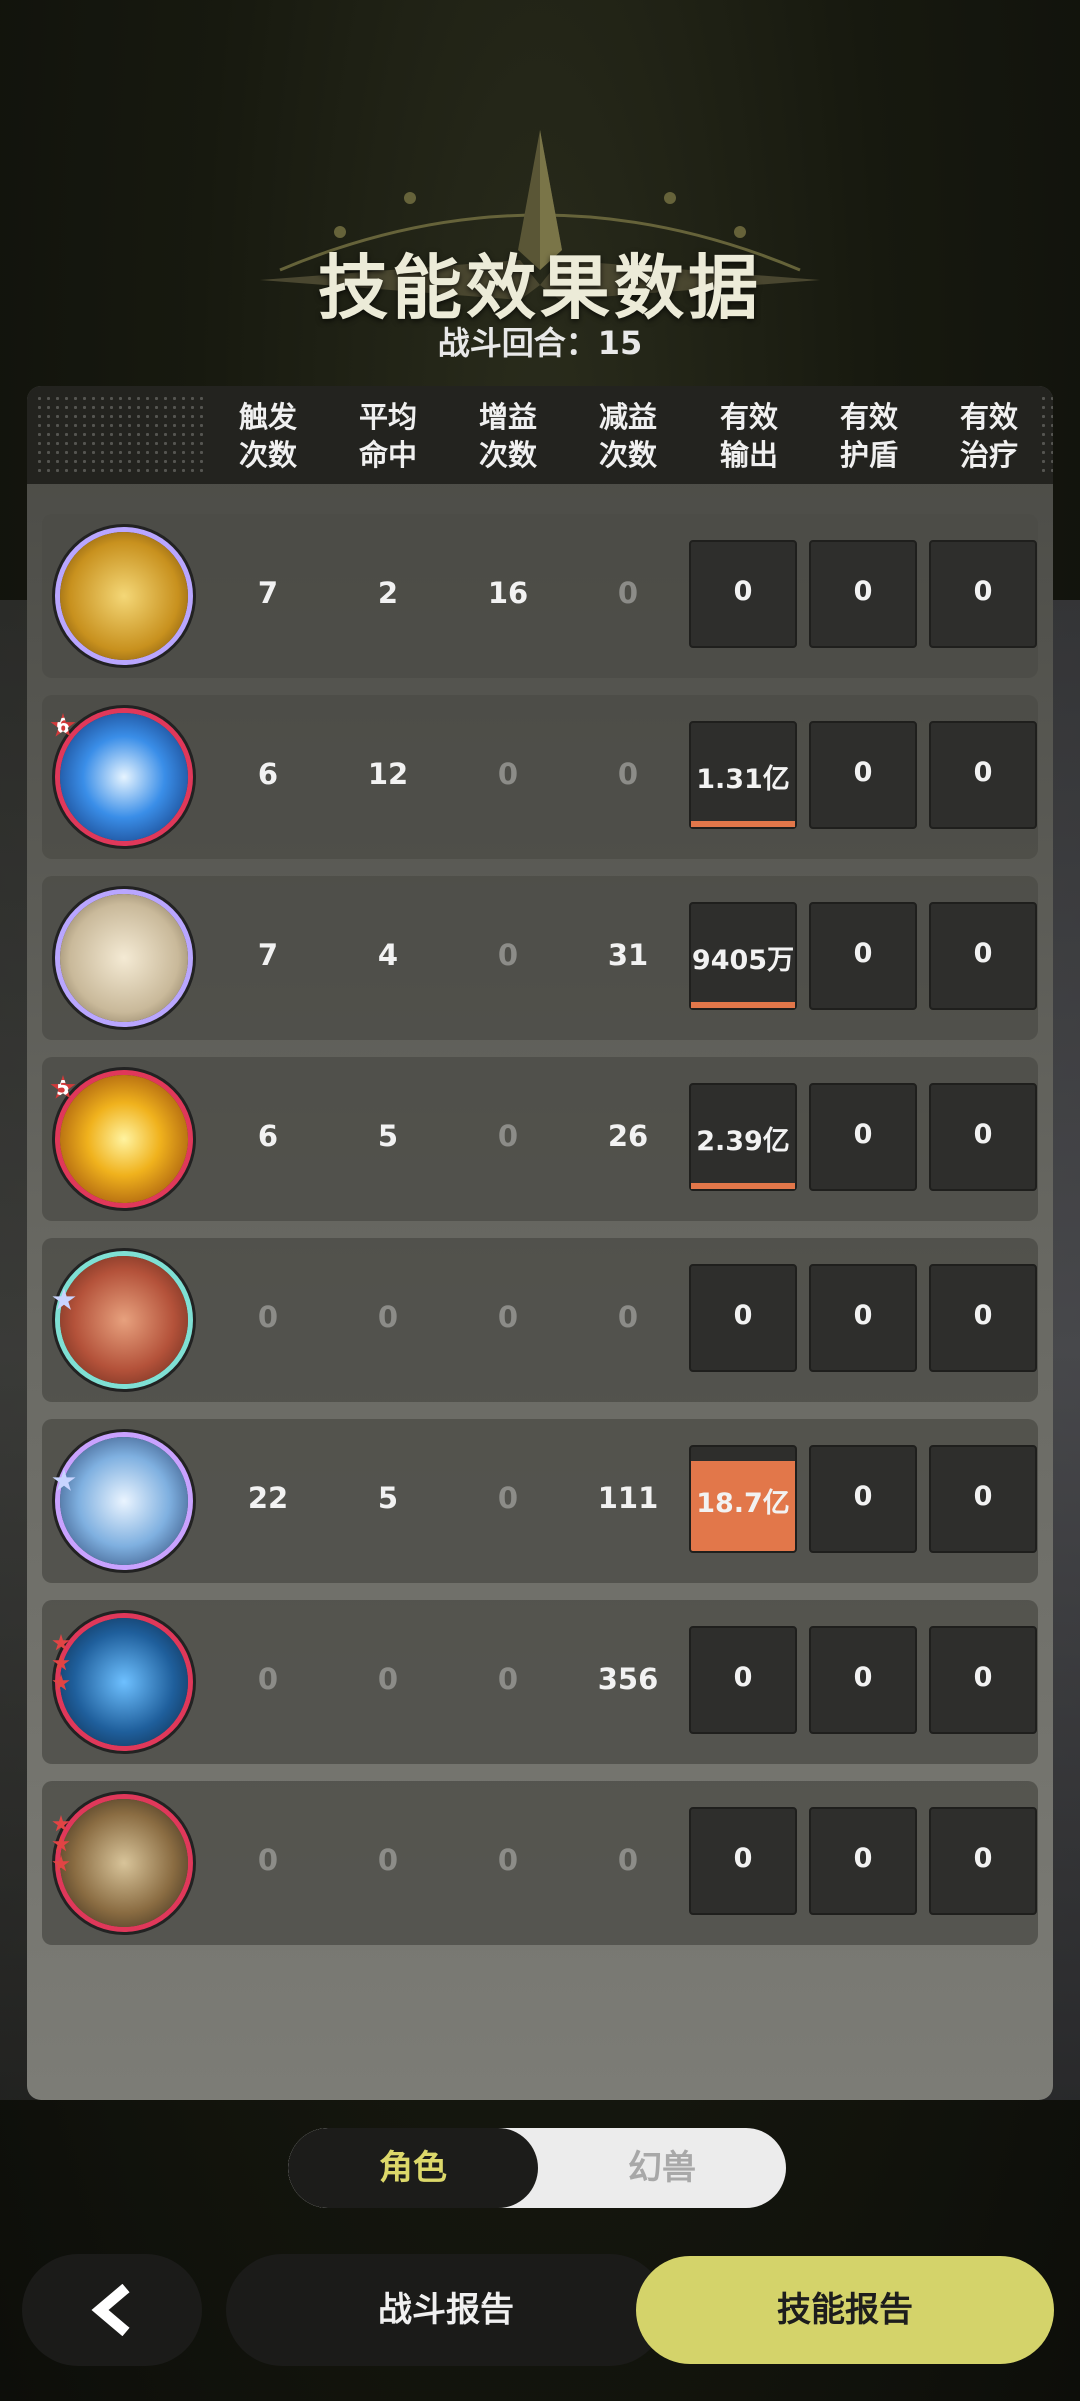  Describe the element at coordinates (743, 1137) in the screenshot. I see `cell-output-box: 2.39亿` at that location.